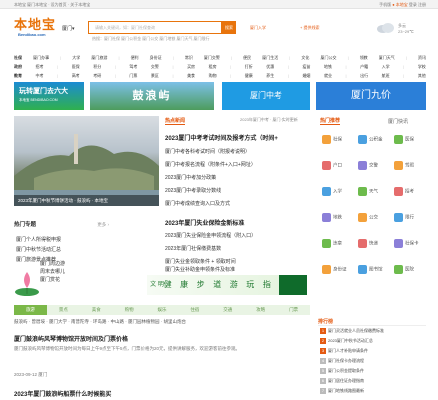 The height and width of the screenshot is (400, 438). What do you see at coordinates (155, 67) in the screenshot?
I see `nav-link: 交警` at bounding box center [155, 67].